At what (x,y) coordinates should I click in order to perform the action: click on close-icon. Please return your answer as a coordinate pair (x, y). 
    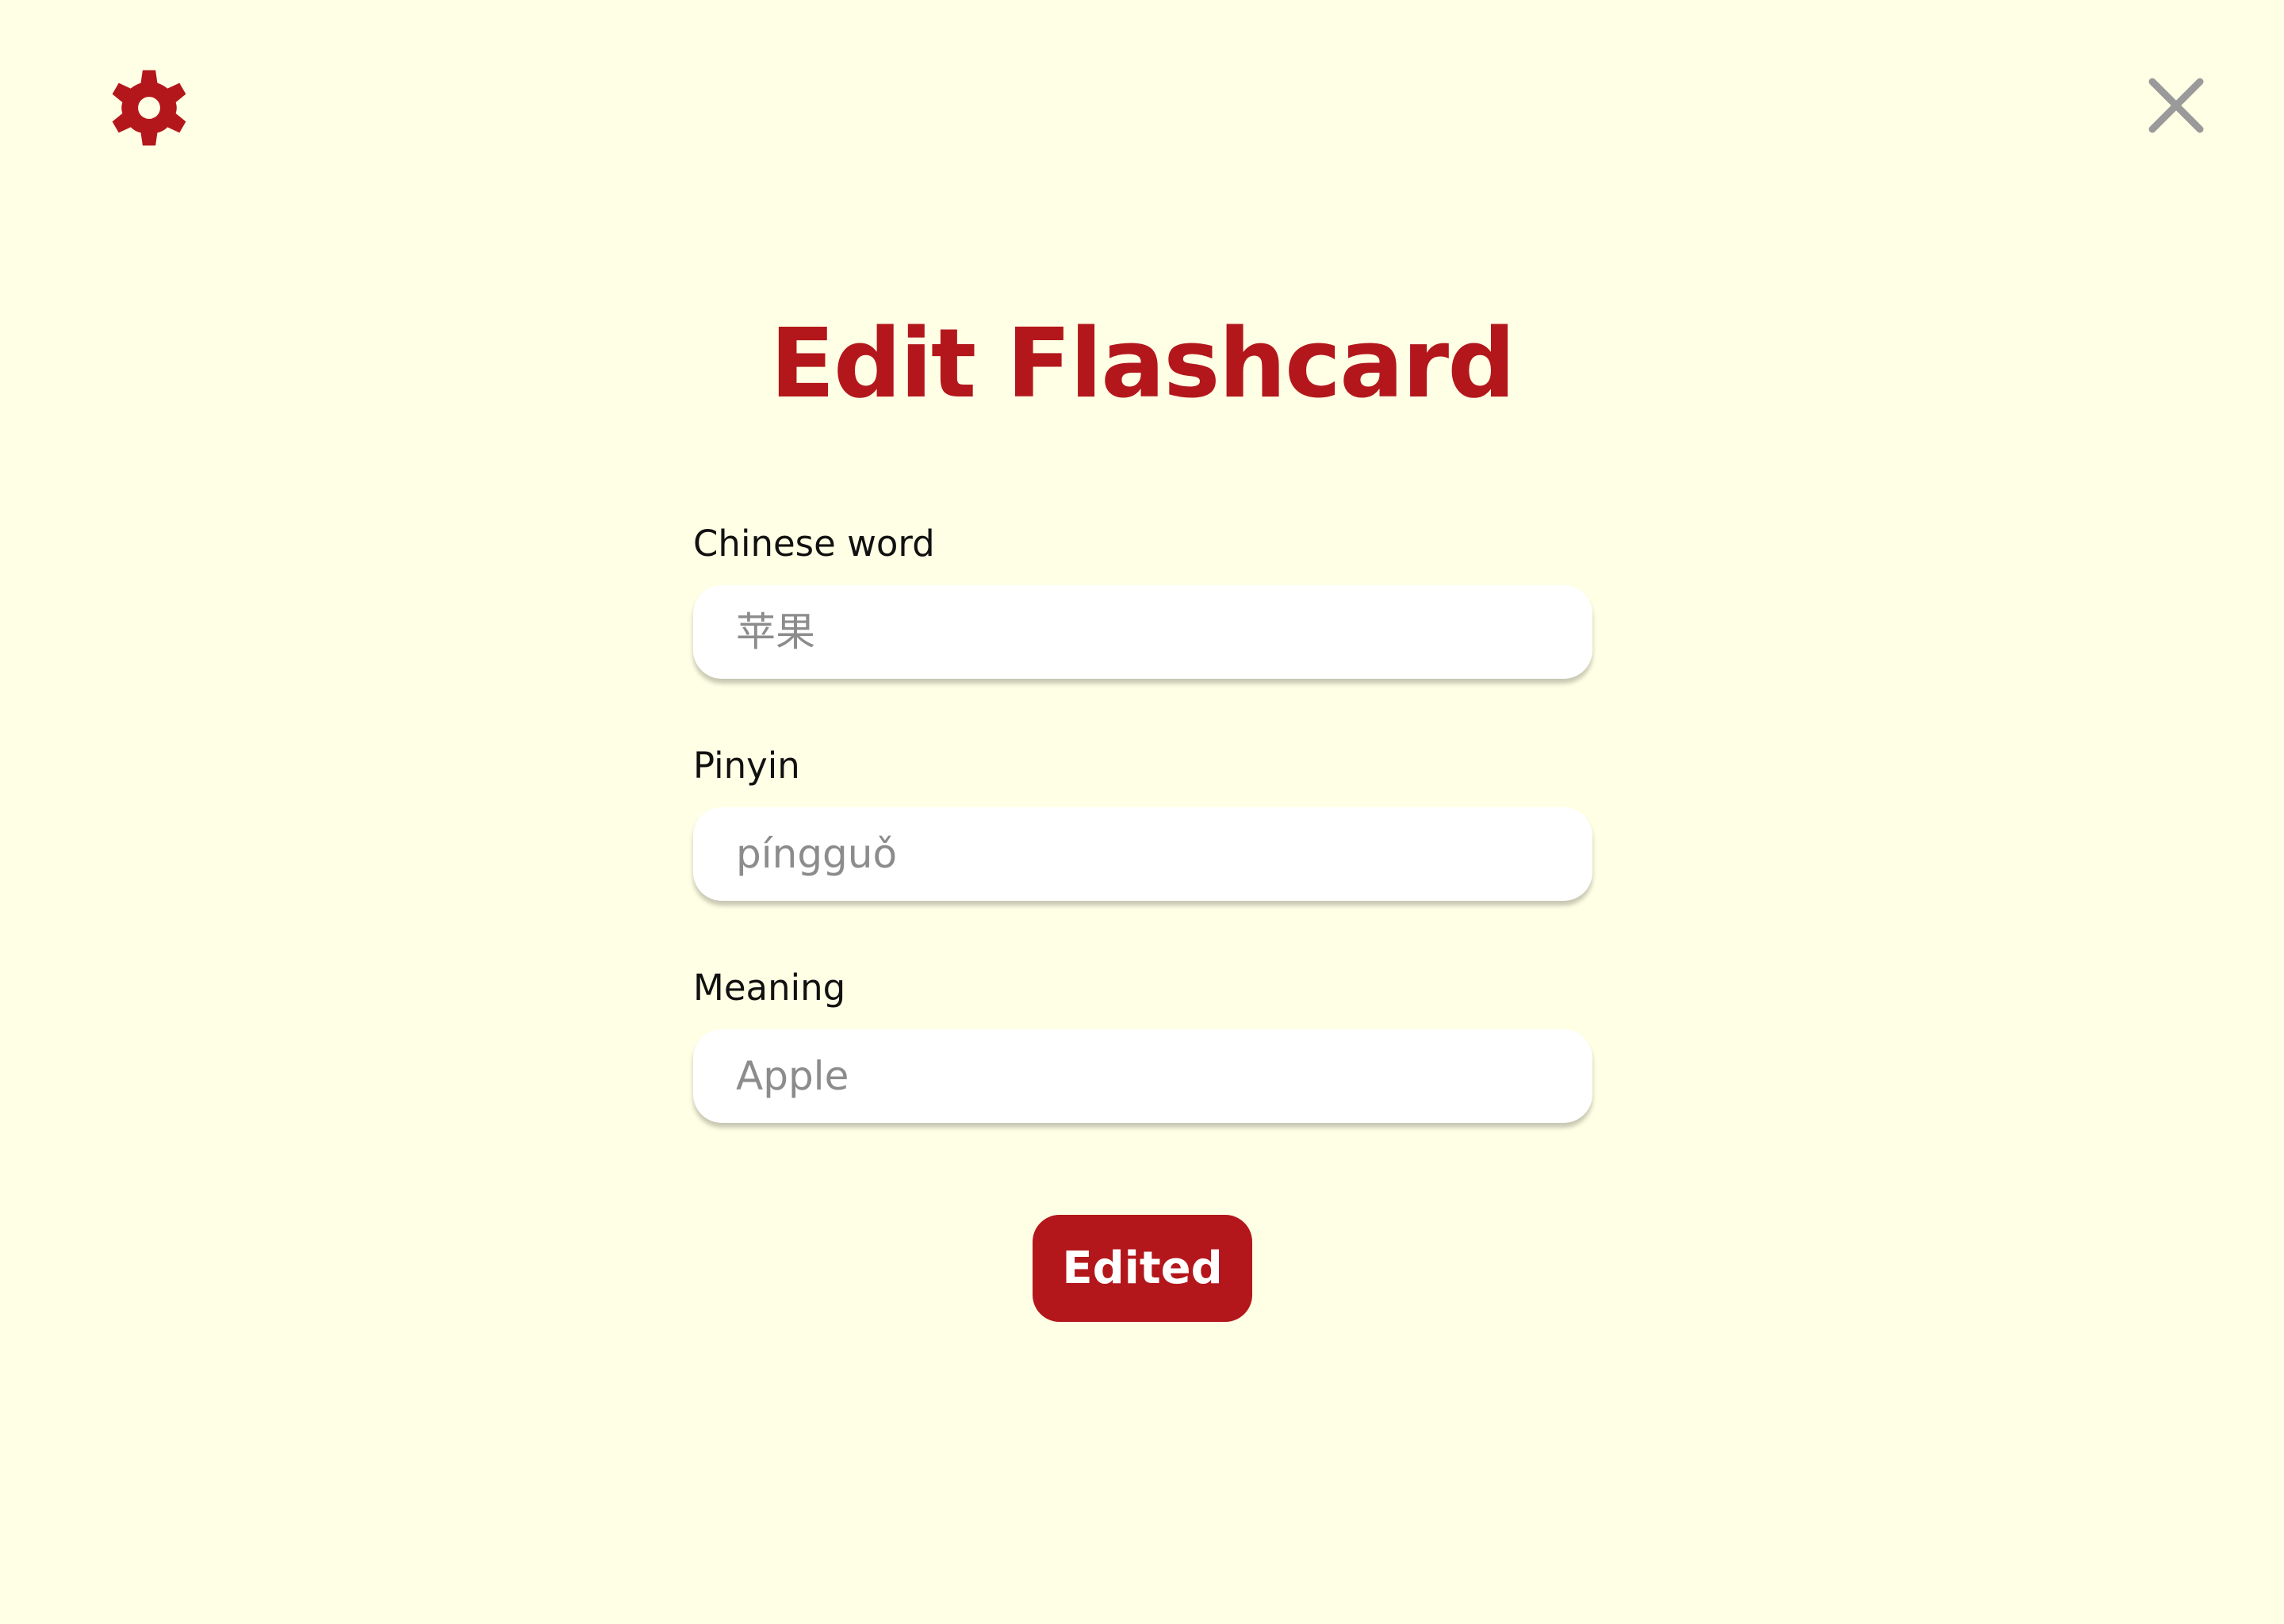
    Looking at the image, I should click on (2176, 105).